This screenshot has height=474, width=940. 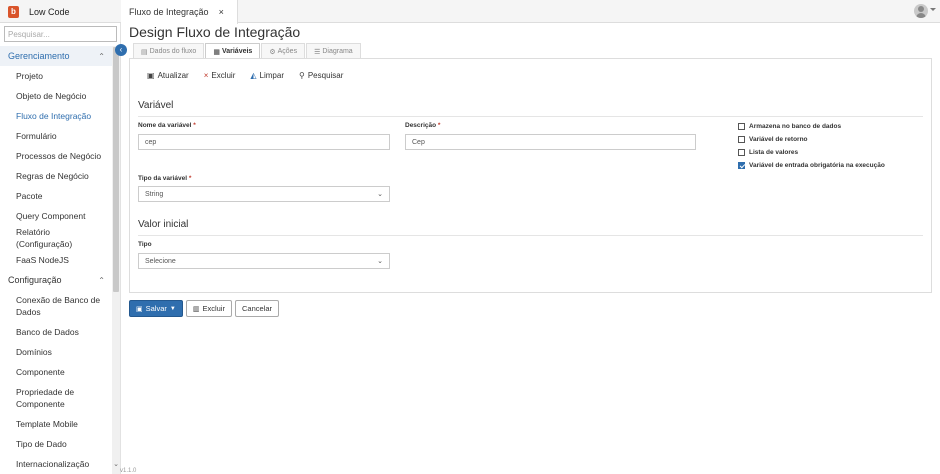 I want to click on save-disk-icon: ▣, so click(x=139, y=309).